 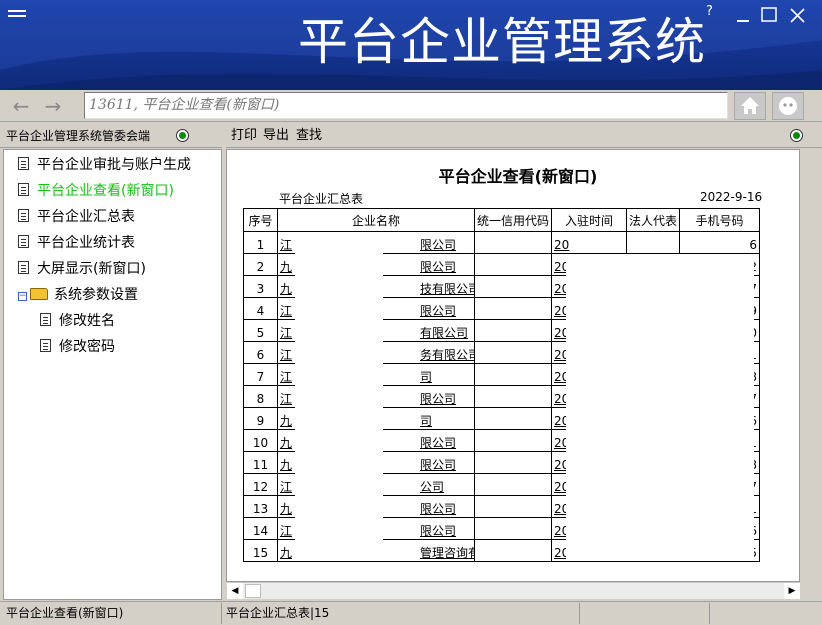 What do you see at coordinates (244, 136) in the screenshot?
I see `print-button: 打印` at bounding box center [244, 136].